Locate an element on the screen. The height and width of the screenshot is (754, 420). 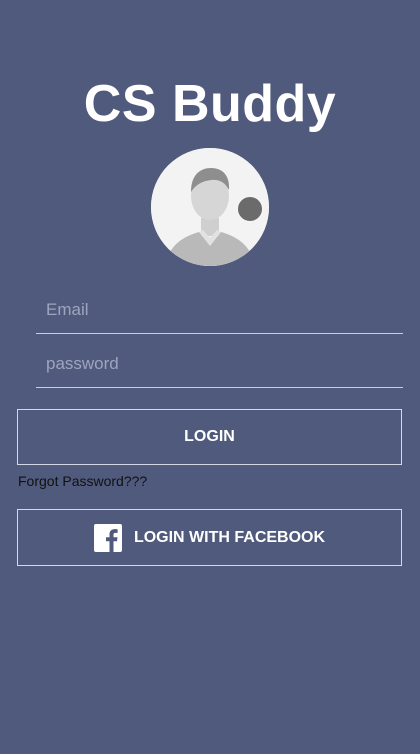
facebook-button-label: LOGIN WITH FACEBOOK is located at coordinates (229, 537).